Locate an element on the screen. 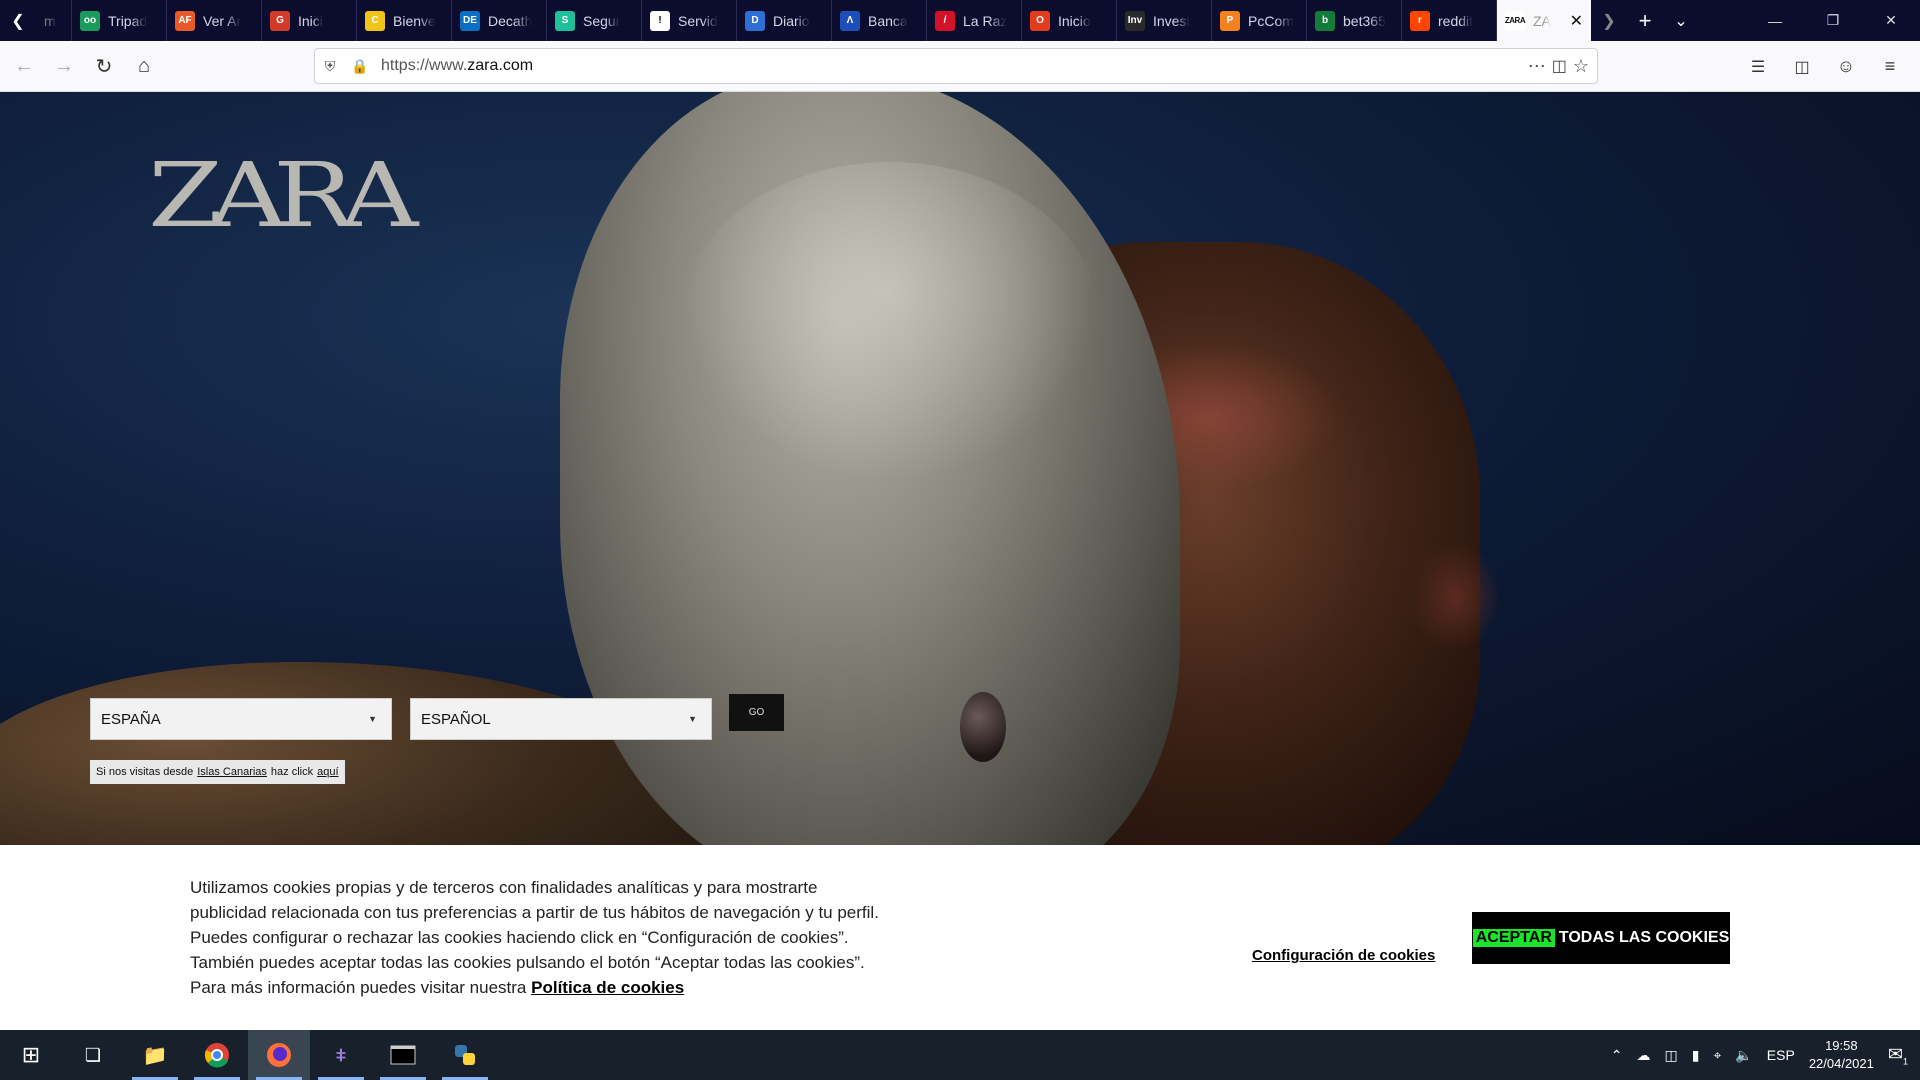 This screenshot has width=1920, height=1080. address-bar: ⛨ 🔒 https://www.zara.com ⋯ ◫ ☆ is located at coordinates (956, 66).